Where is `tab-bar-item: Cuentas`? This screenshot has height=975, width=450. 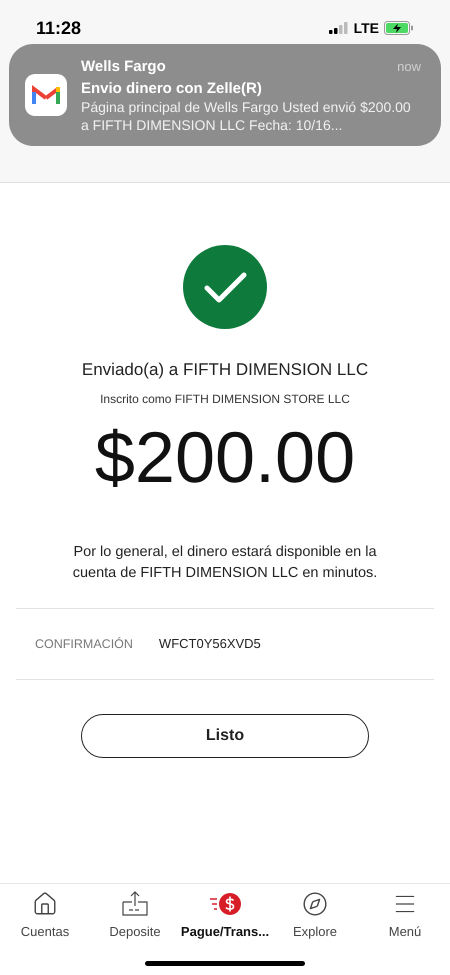 tab-bar-item: Cuentas is located at coordinates (45, 916).